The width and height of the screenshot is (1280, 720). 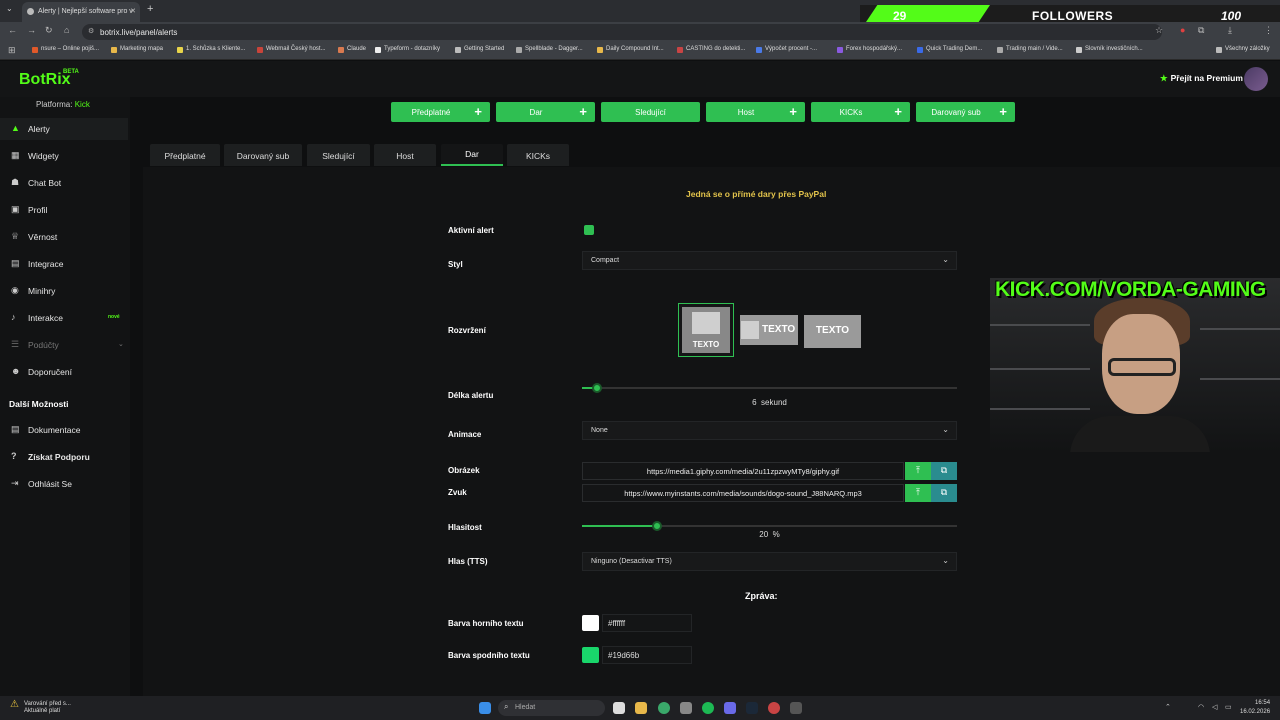 What do you see at coordinates (91, 31) in the screenshot?
I see `site-info-icon: ⚙` at bounding box center [91, 31].